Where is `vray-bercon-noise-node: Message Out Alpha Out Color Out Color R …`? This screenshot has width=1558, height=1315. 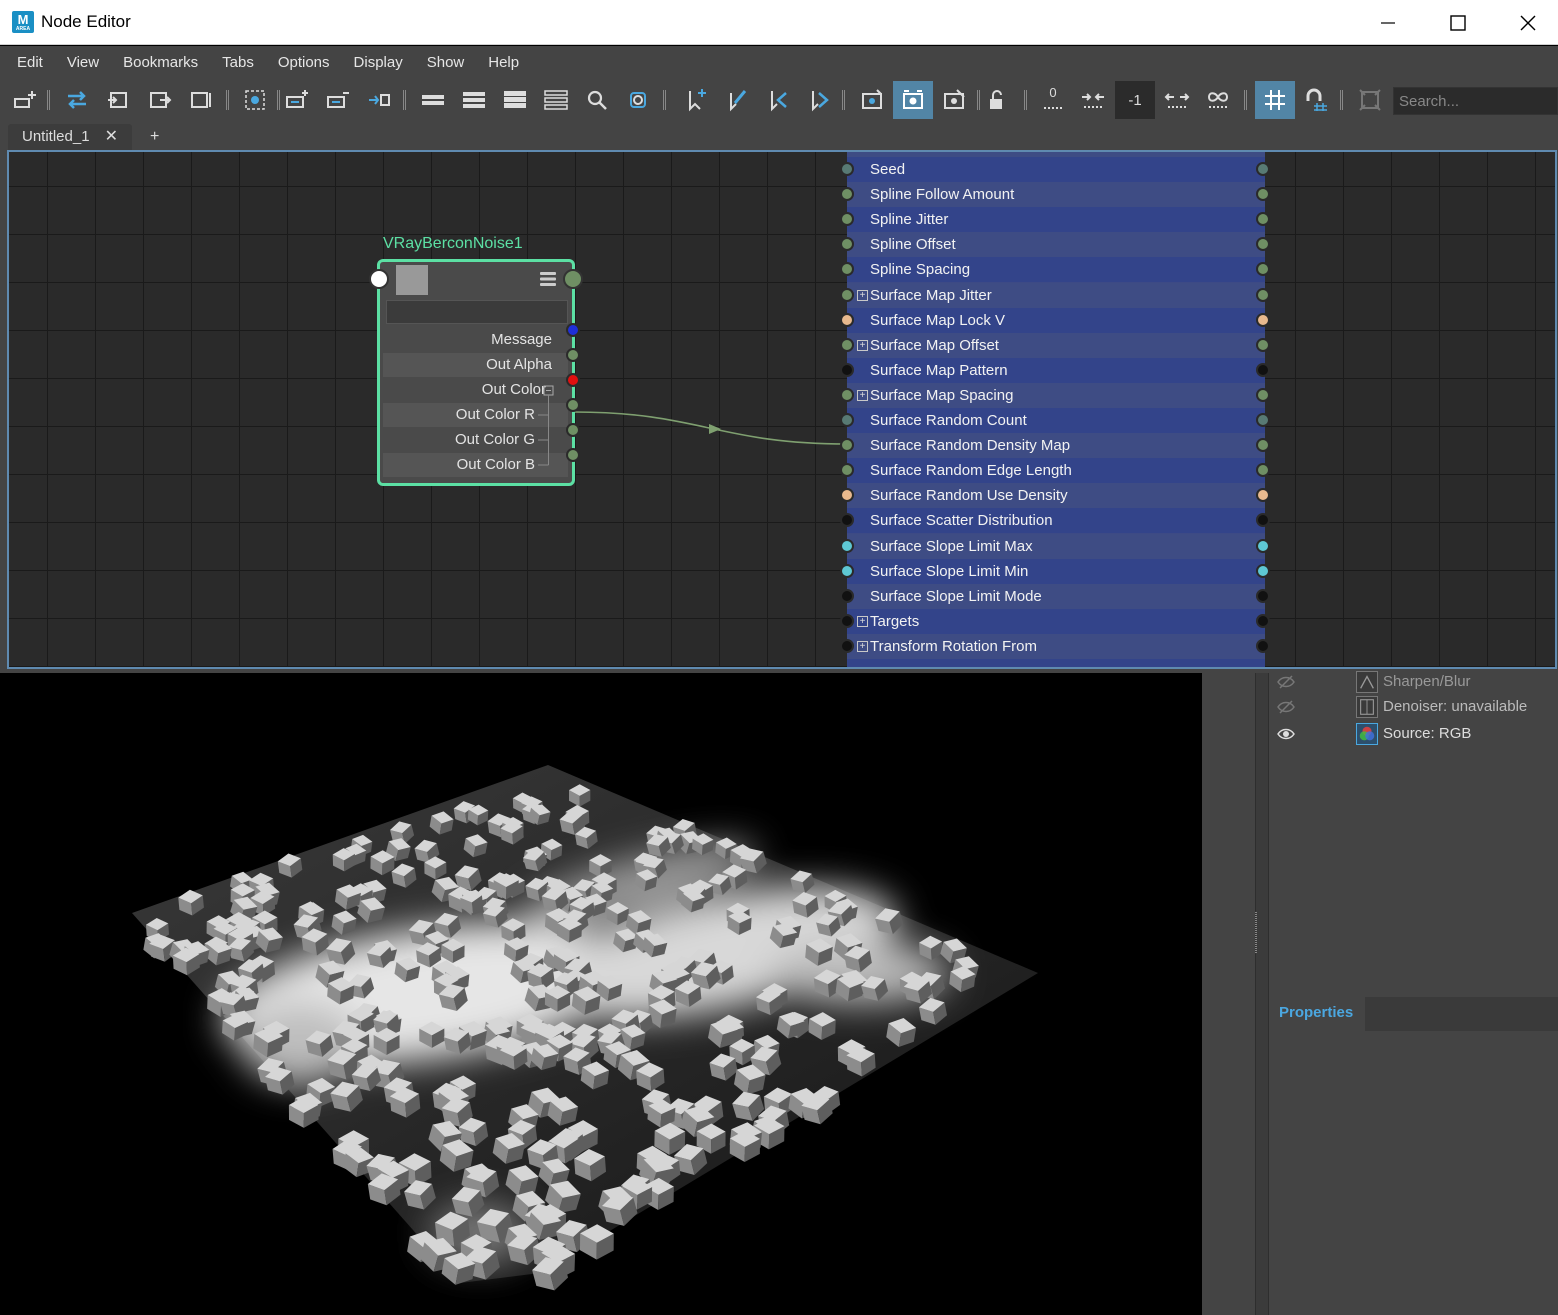 vray-bercon-noise-node: Message Out Alpha Out Color Out Color R … is located at coordinates (476, 372).